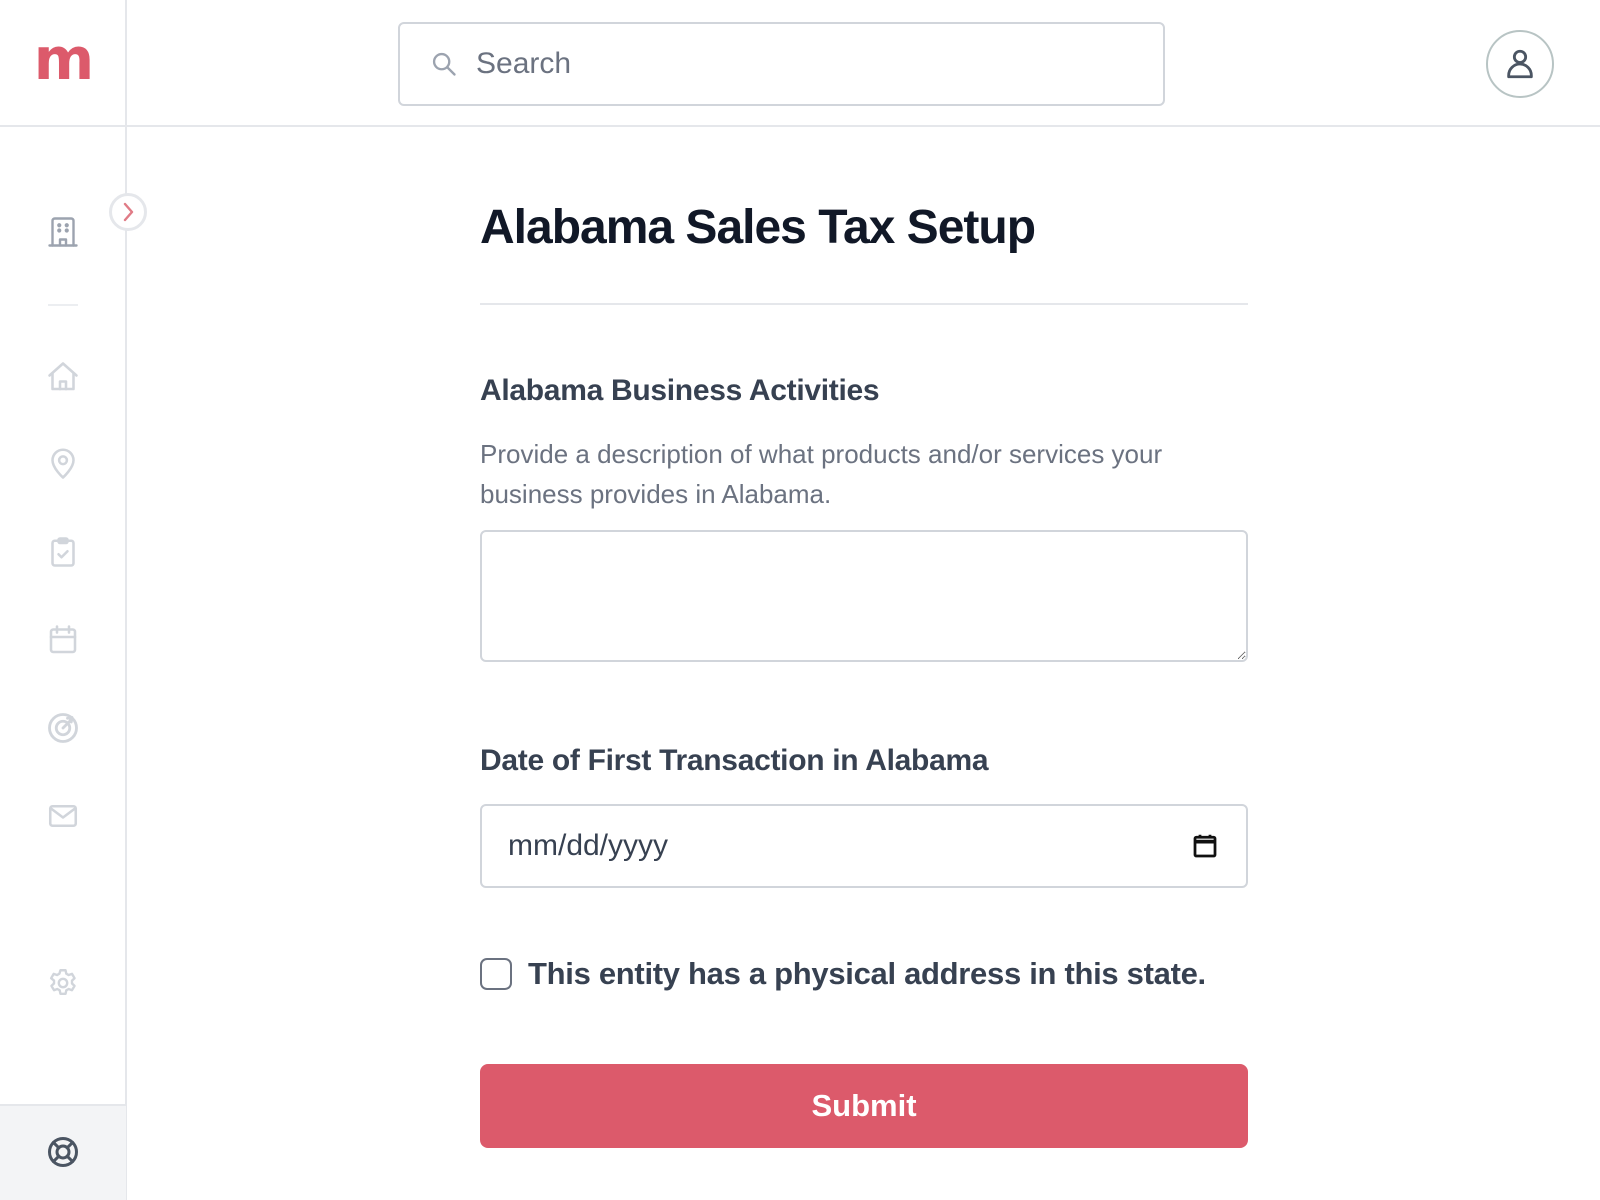 This screenshot has width=1600, height=1200. I want to click on clipboard-check-icon, so click(63, 552).